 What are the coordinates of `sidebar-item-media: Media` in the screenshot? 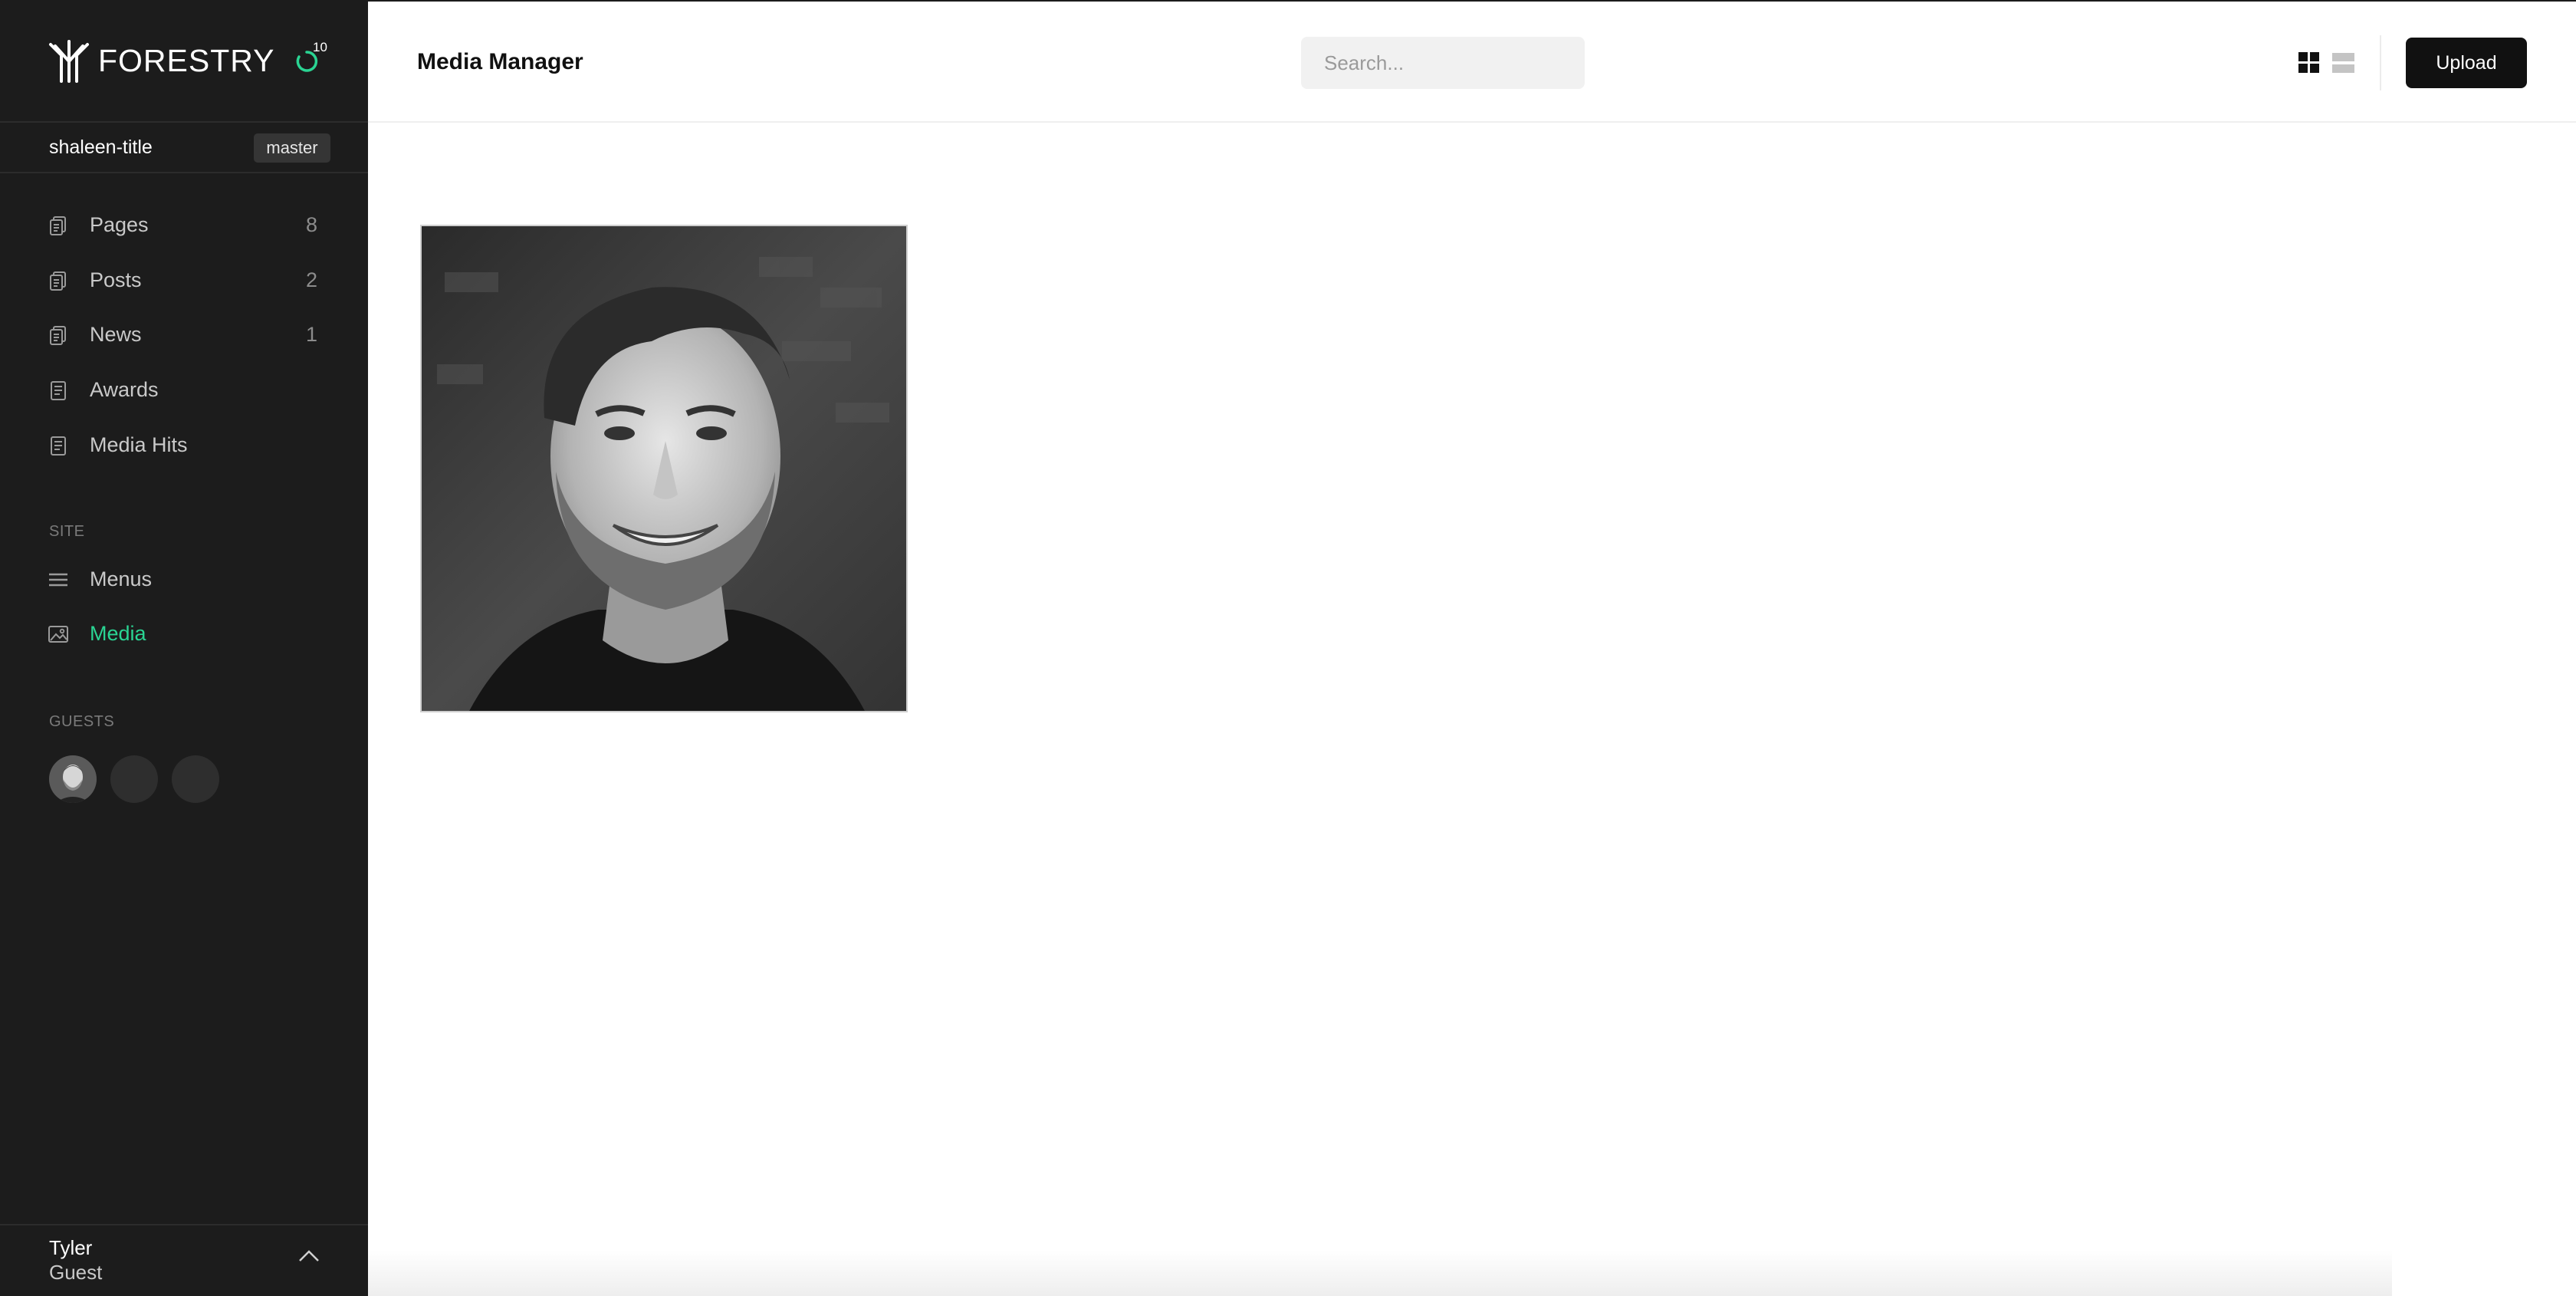 It's located at (184, 633).